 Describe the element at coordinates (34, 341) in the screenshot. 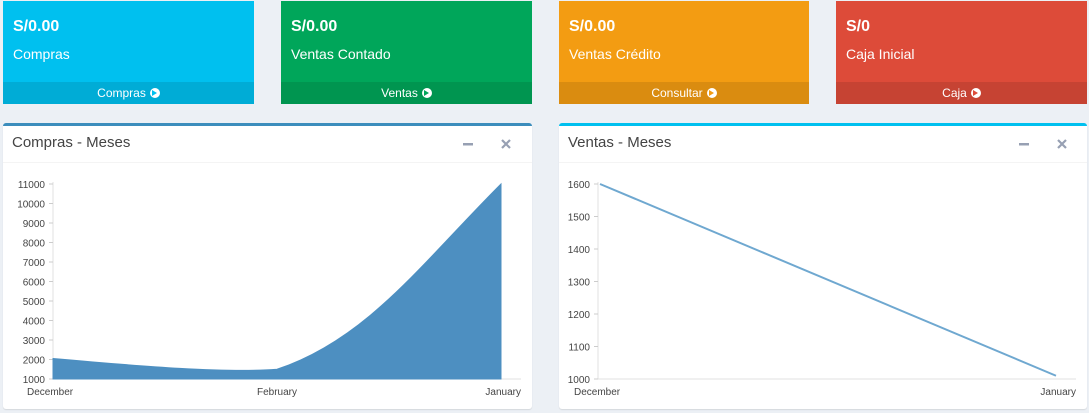

I see `y-tick-label: 3000` at that location.